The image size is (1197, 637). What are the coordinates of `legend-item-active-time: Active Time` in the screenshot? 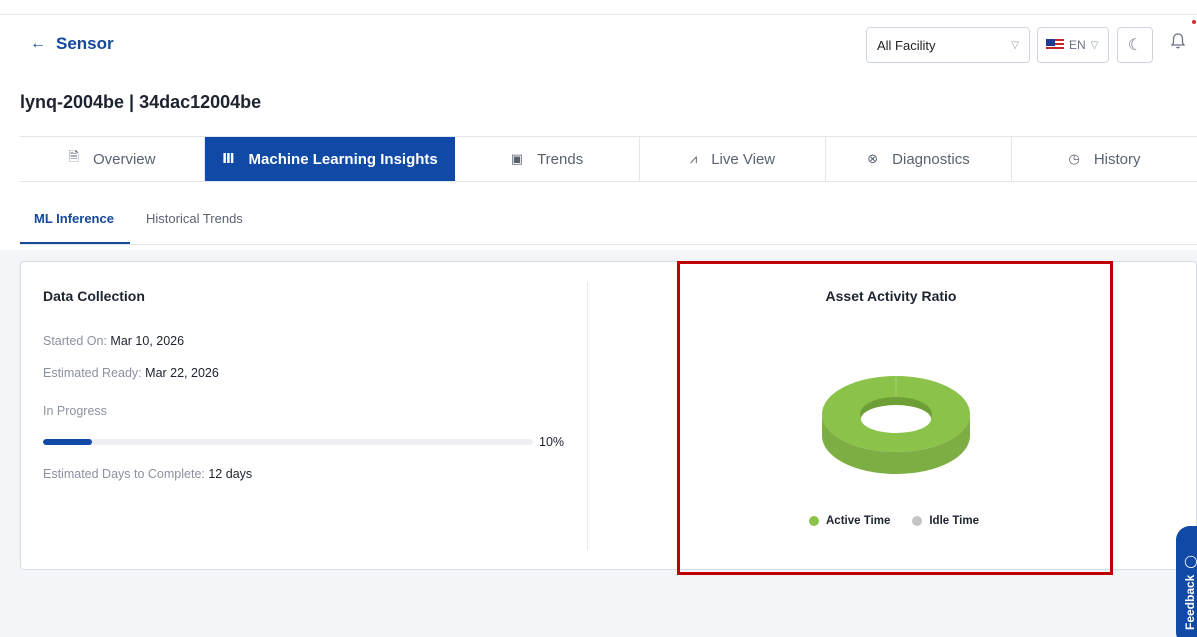 It's located at (849, 521).